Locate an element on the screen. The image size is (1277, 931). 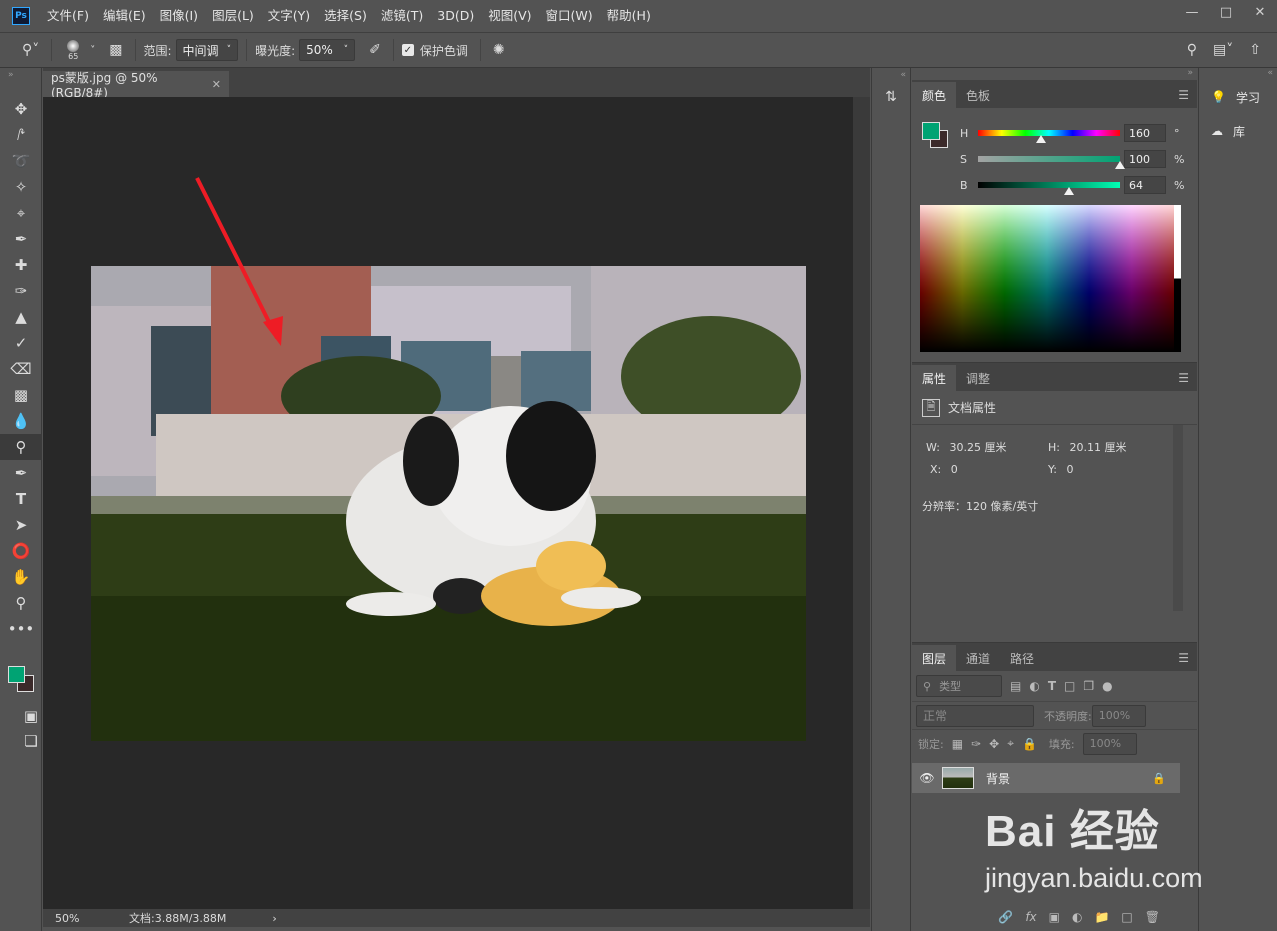
ellipse-tool-icon: ⭕ is located at coordinates (21, 551).